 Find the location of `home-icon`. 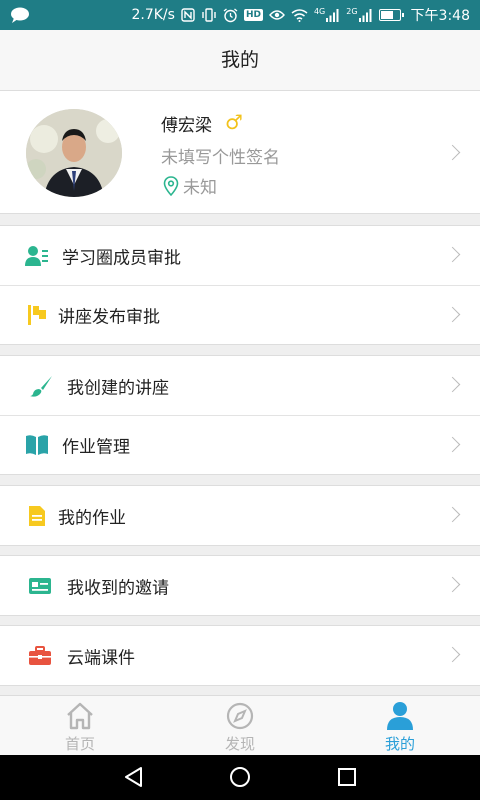

home-icon is located at coordinates (80, 716).